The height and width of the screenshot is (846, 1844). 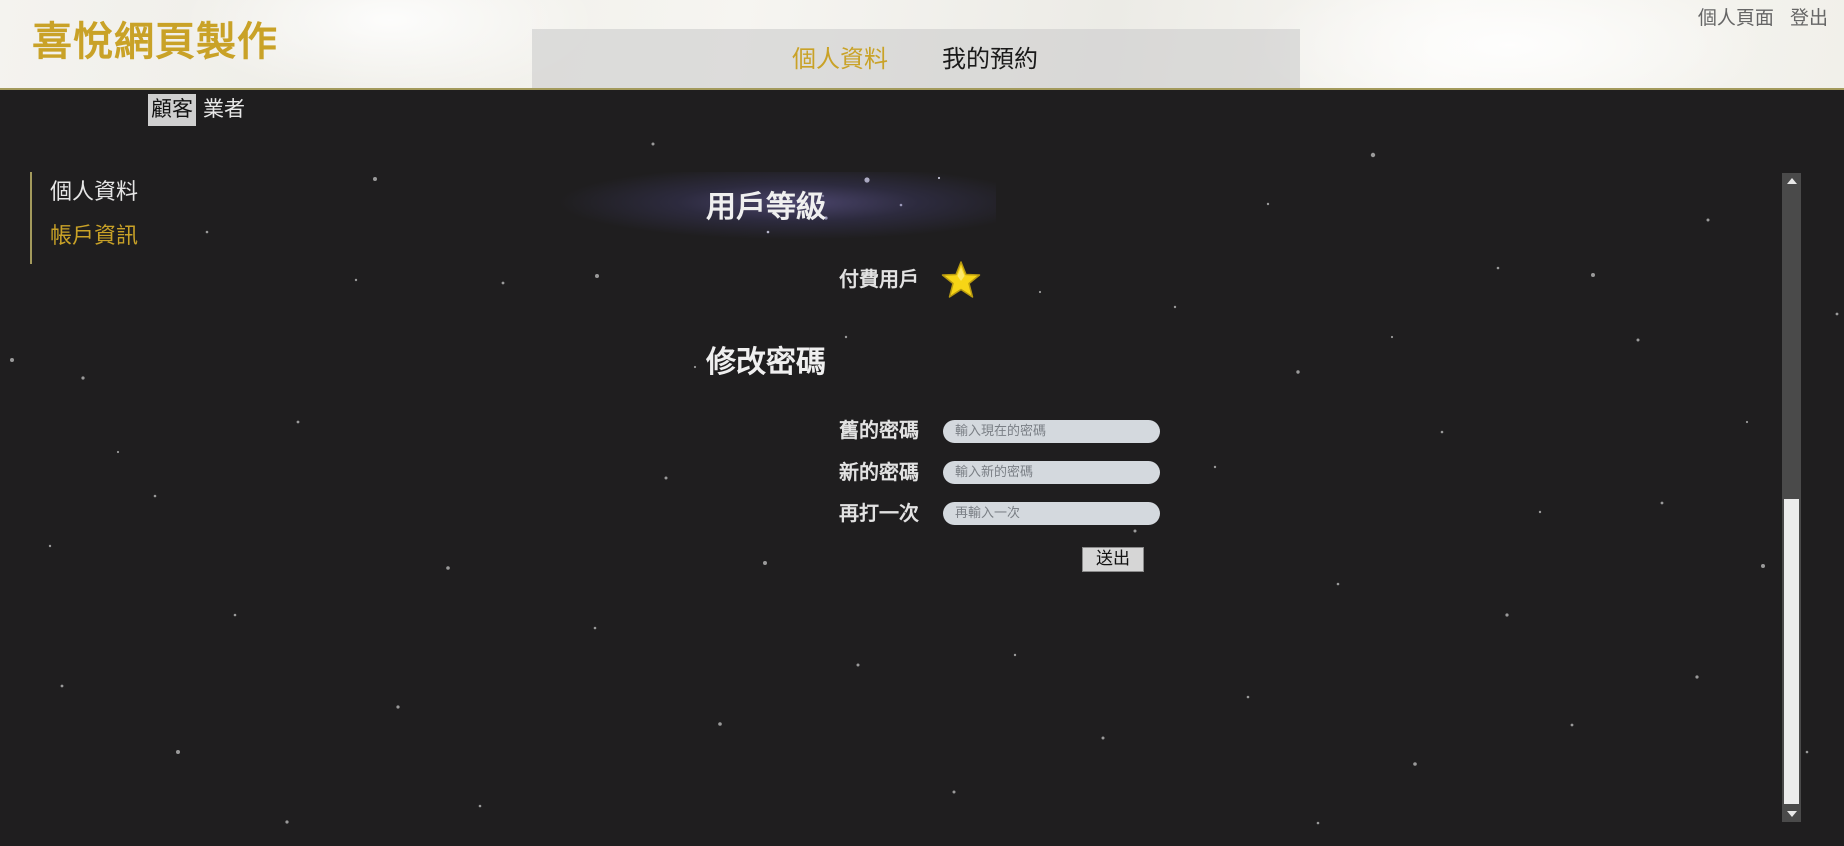 I want to click on side-menu-item-profile: 個人資料, so click(x=94, y=193).